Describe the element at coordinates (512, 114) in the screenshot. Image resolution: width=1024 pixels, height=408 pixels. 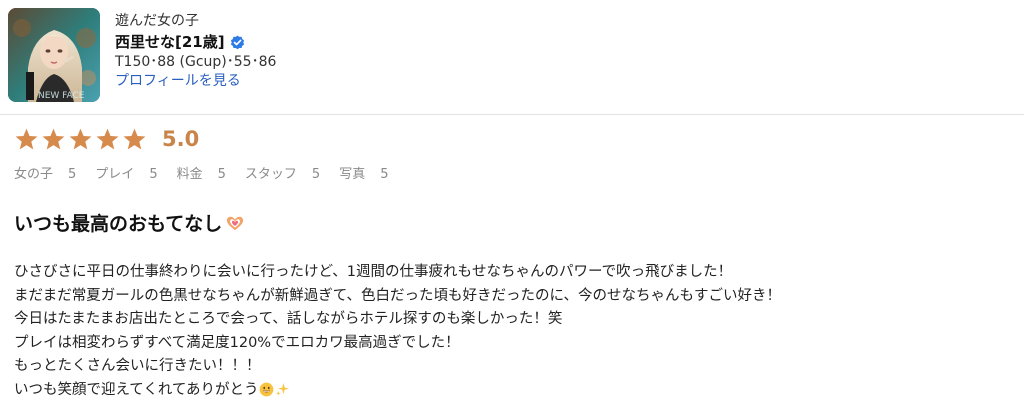
I see `divider` at that location.